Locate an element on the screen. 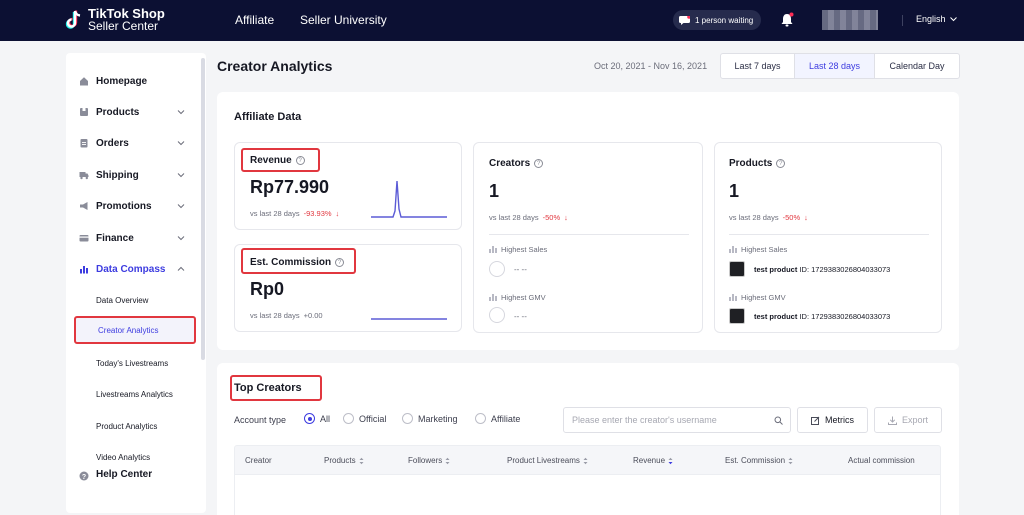 The width and height of the screenshot is (1024, 515). column-label: Actual commission is located at coordinates (881, 460).